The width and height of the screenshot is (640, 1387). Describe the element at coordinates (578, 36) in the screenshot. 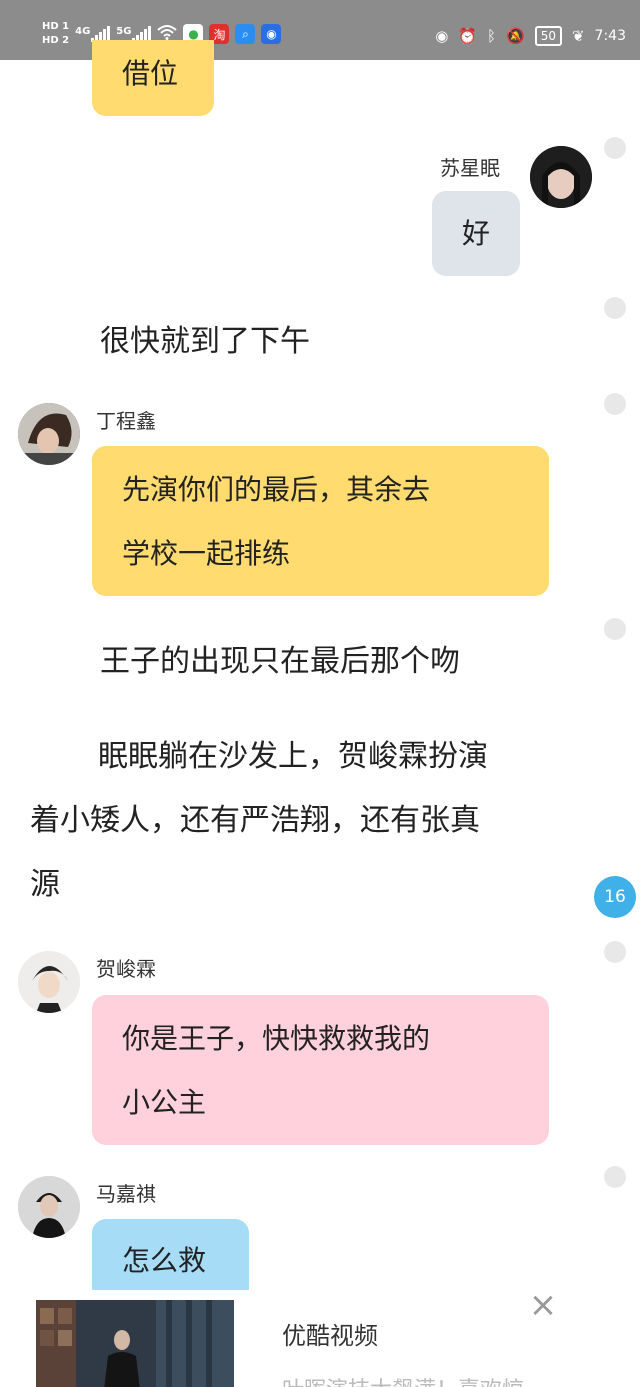

I see `leaf-icon: ❦` at that location.